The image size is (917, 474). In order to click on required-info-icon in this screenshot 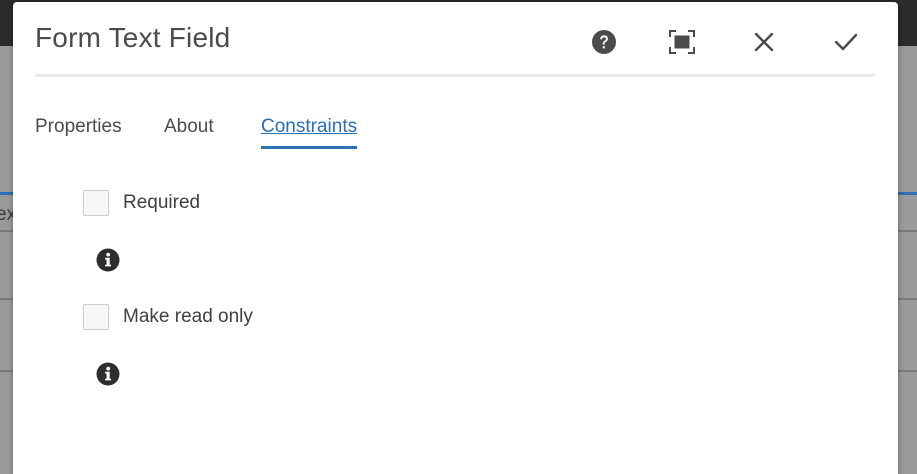, I will do `click(108, 260)`.